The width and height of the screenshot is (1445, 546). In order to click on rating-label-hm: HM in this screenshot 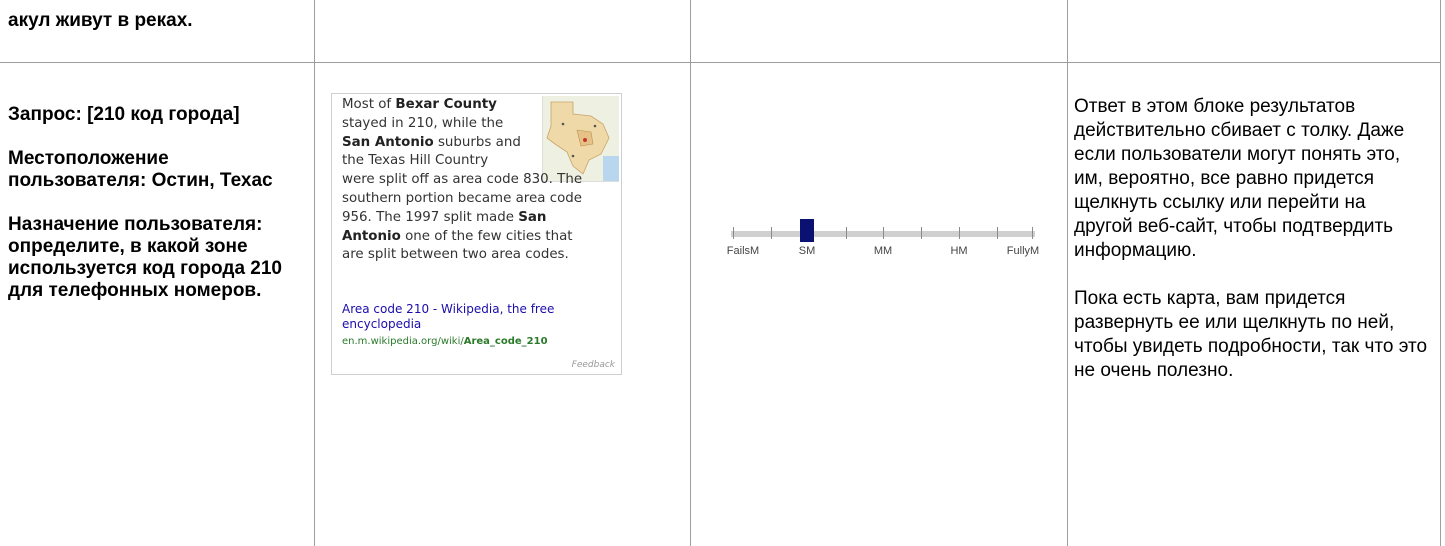, I will do `click(958, 251)`.